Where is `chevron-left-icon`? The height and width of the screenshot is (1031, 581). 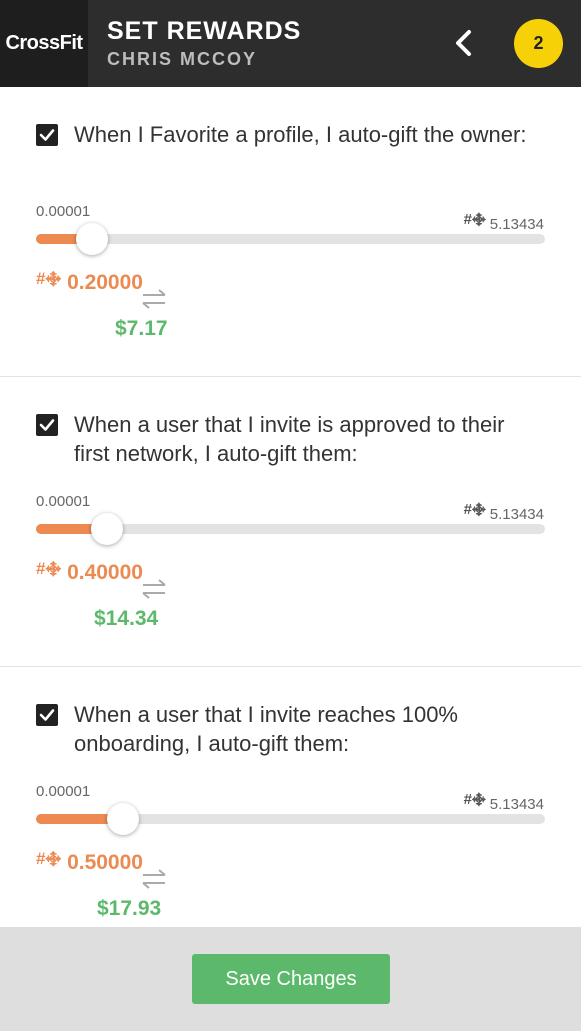
chevron-left-icon is located at coordinates (463, 43).